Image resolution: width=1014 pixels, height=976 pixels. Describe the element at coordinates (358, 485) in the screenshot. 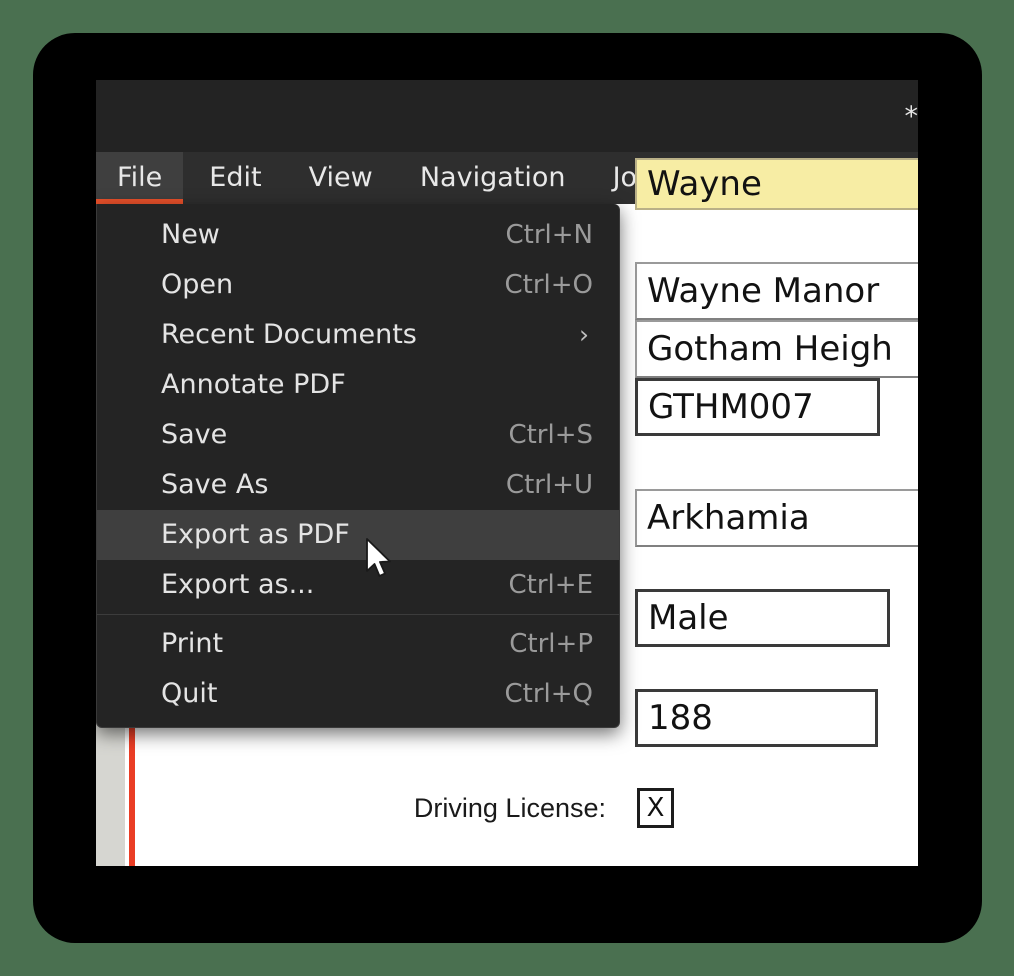

I see `menu-item-save-as: Save As Ctrl+U` at that location.